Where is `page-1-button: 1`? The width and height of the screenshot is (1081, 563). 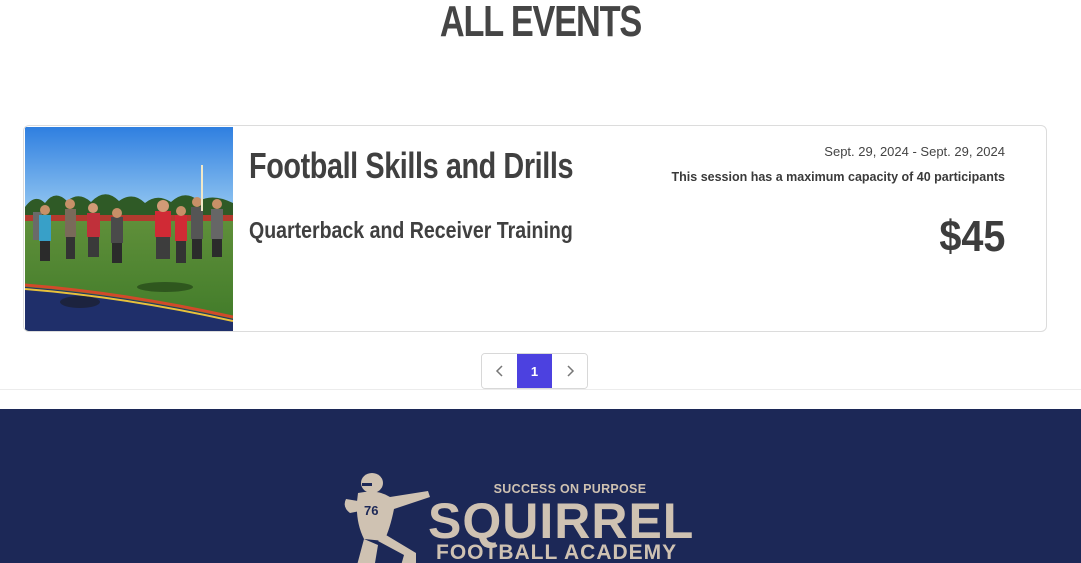 page-1-button: 1 is located at coordinates (534, 371).